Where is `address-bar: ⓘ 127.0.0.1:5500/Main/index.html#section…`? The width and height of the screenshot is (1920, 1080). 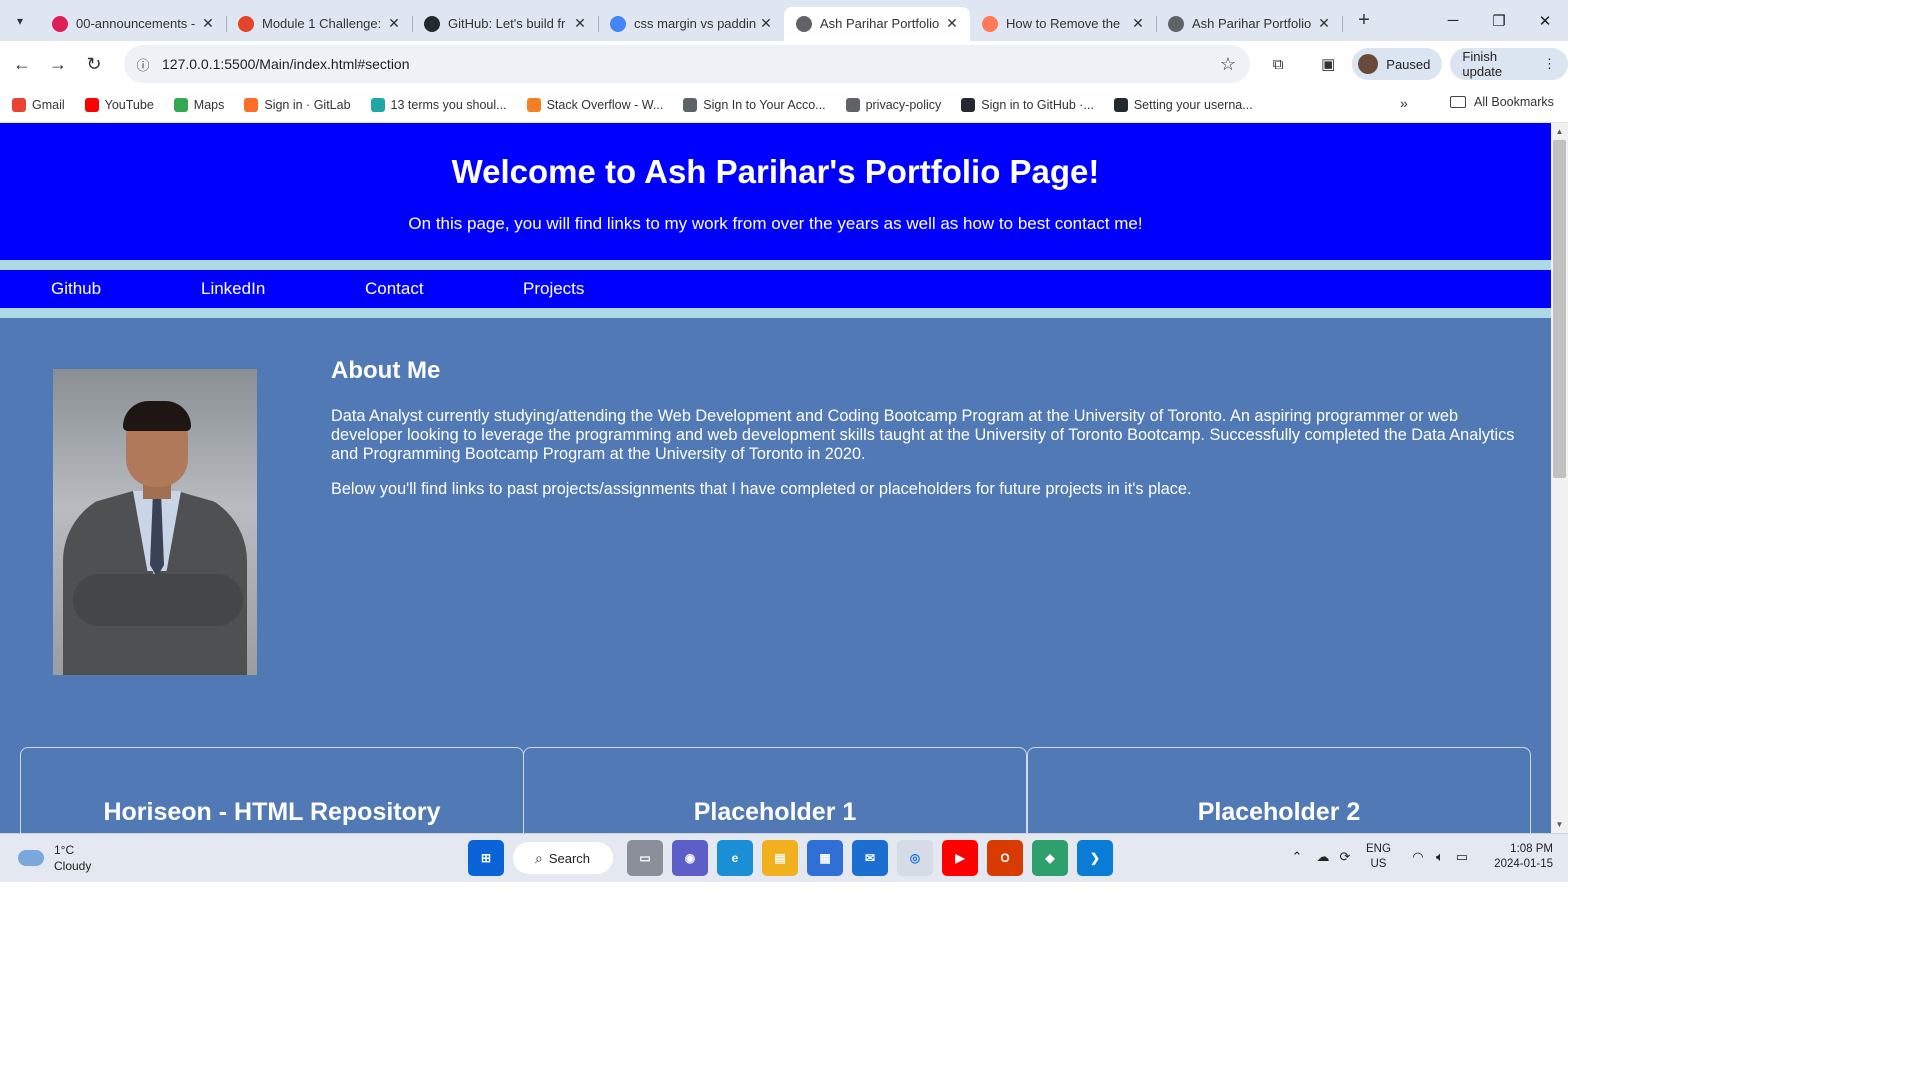 address-bar: ⓘ 127.0.0.1:5500/Main/index.html#section… is located at coordinates (687, 64).